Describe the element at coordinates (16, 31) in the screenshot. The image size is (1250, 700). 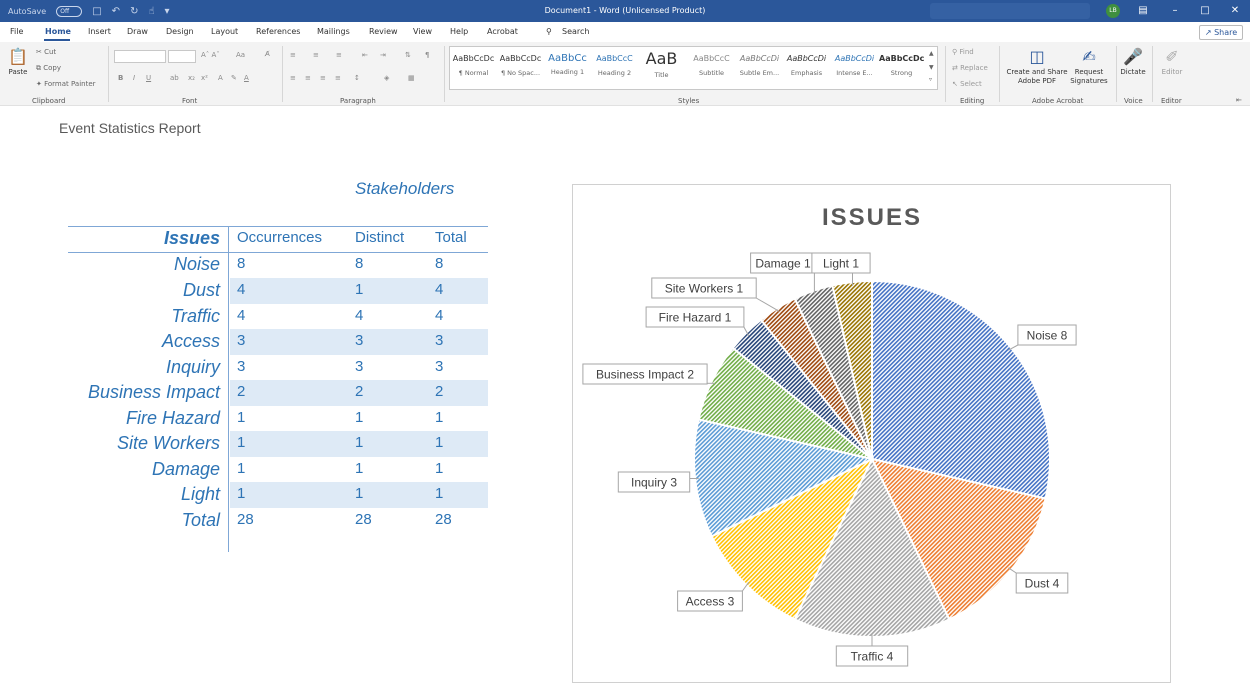
I see `tab-file: File` at that location.